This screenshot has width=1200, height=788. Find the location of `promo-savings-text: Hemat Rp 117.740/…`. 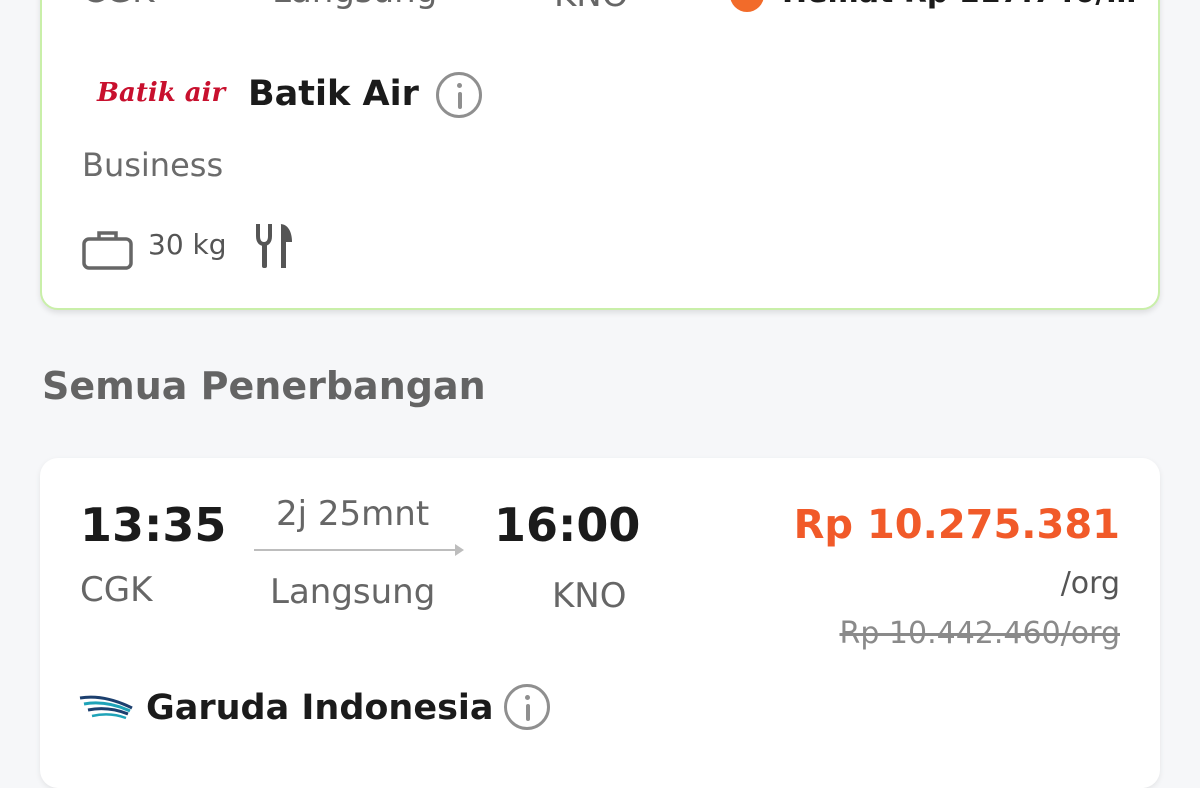

promo-savings-text: Hemat Rp 117.740/… is located at coordinates (959, 4).